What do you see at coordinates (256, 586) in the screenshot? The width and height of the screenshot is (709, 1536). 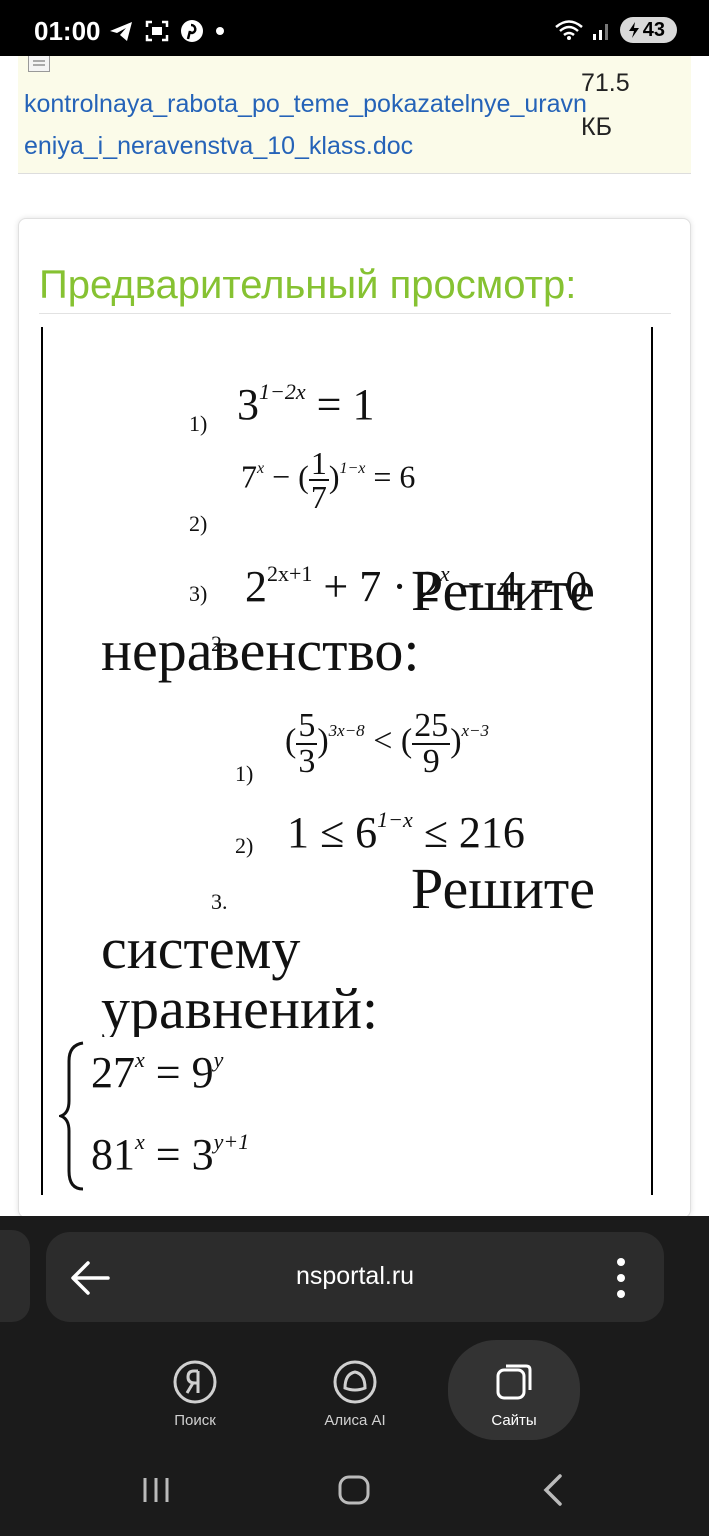 I see `eq3-base: 2` at bounding box center [256, 586].